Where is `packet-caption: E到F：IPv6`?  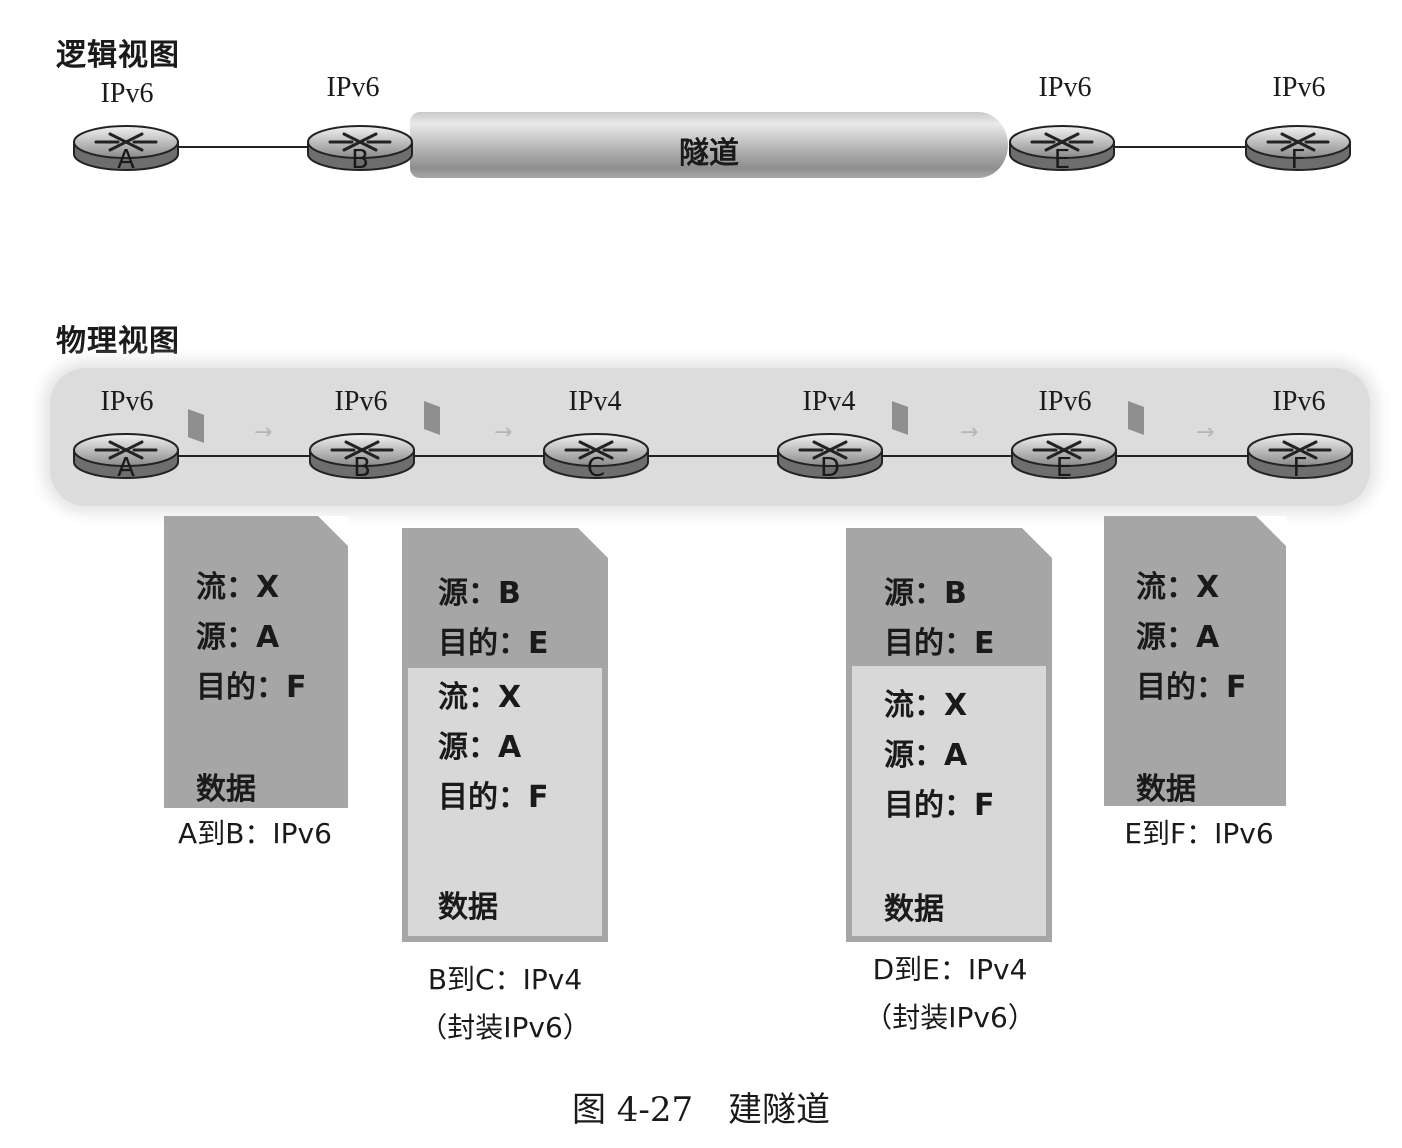
packet-caption: E到F：IPv6 is located at coordinates (1199, 833).